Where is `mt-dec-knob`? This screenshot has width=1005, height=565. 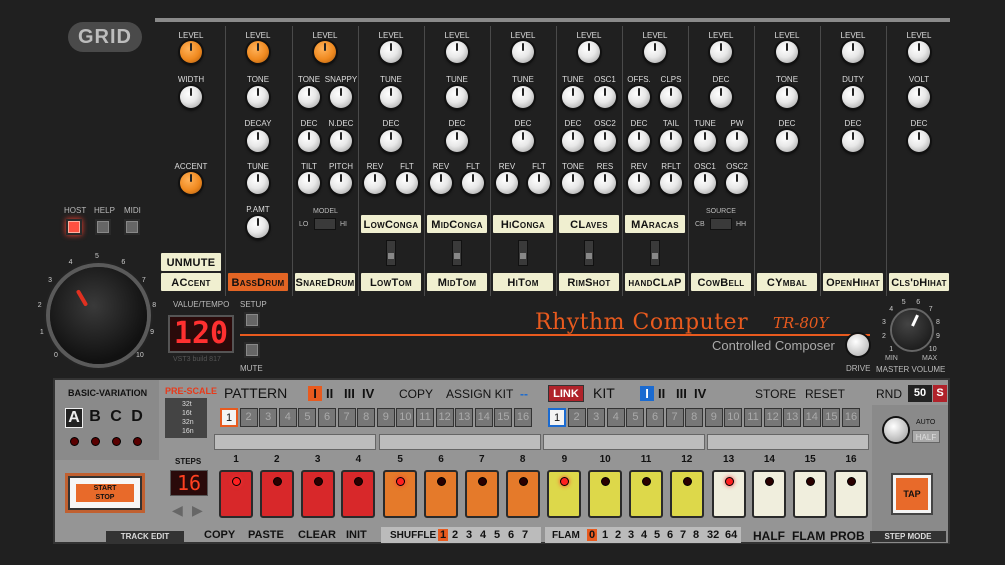 mt-dec-knob is located at coordinates (457, 141).